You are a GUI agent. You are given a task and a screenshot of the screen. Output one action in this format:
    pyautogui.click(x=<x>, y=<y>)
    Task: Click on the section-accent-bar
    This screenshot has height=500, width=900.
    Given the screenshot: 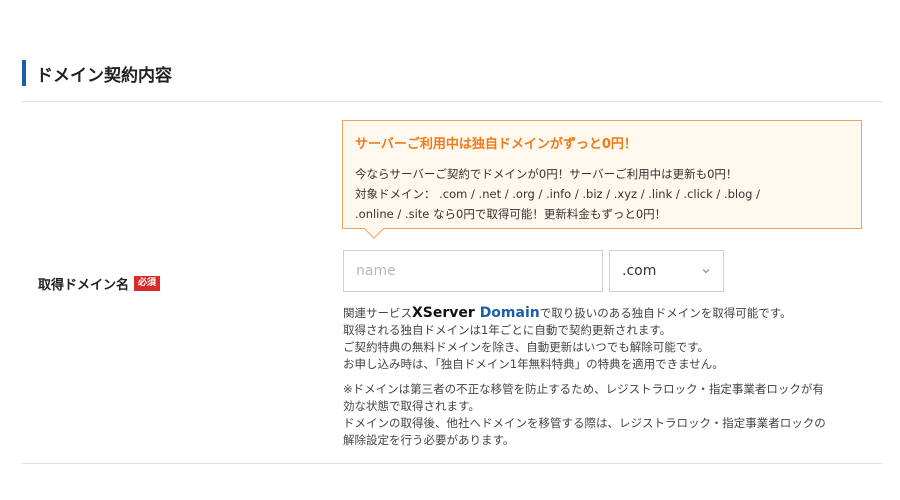 What is the action you would take?
    pyautogui.click(x=24, y=73)
    